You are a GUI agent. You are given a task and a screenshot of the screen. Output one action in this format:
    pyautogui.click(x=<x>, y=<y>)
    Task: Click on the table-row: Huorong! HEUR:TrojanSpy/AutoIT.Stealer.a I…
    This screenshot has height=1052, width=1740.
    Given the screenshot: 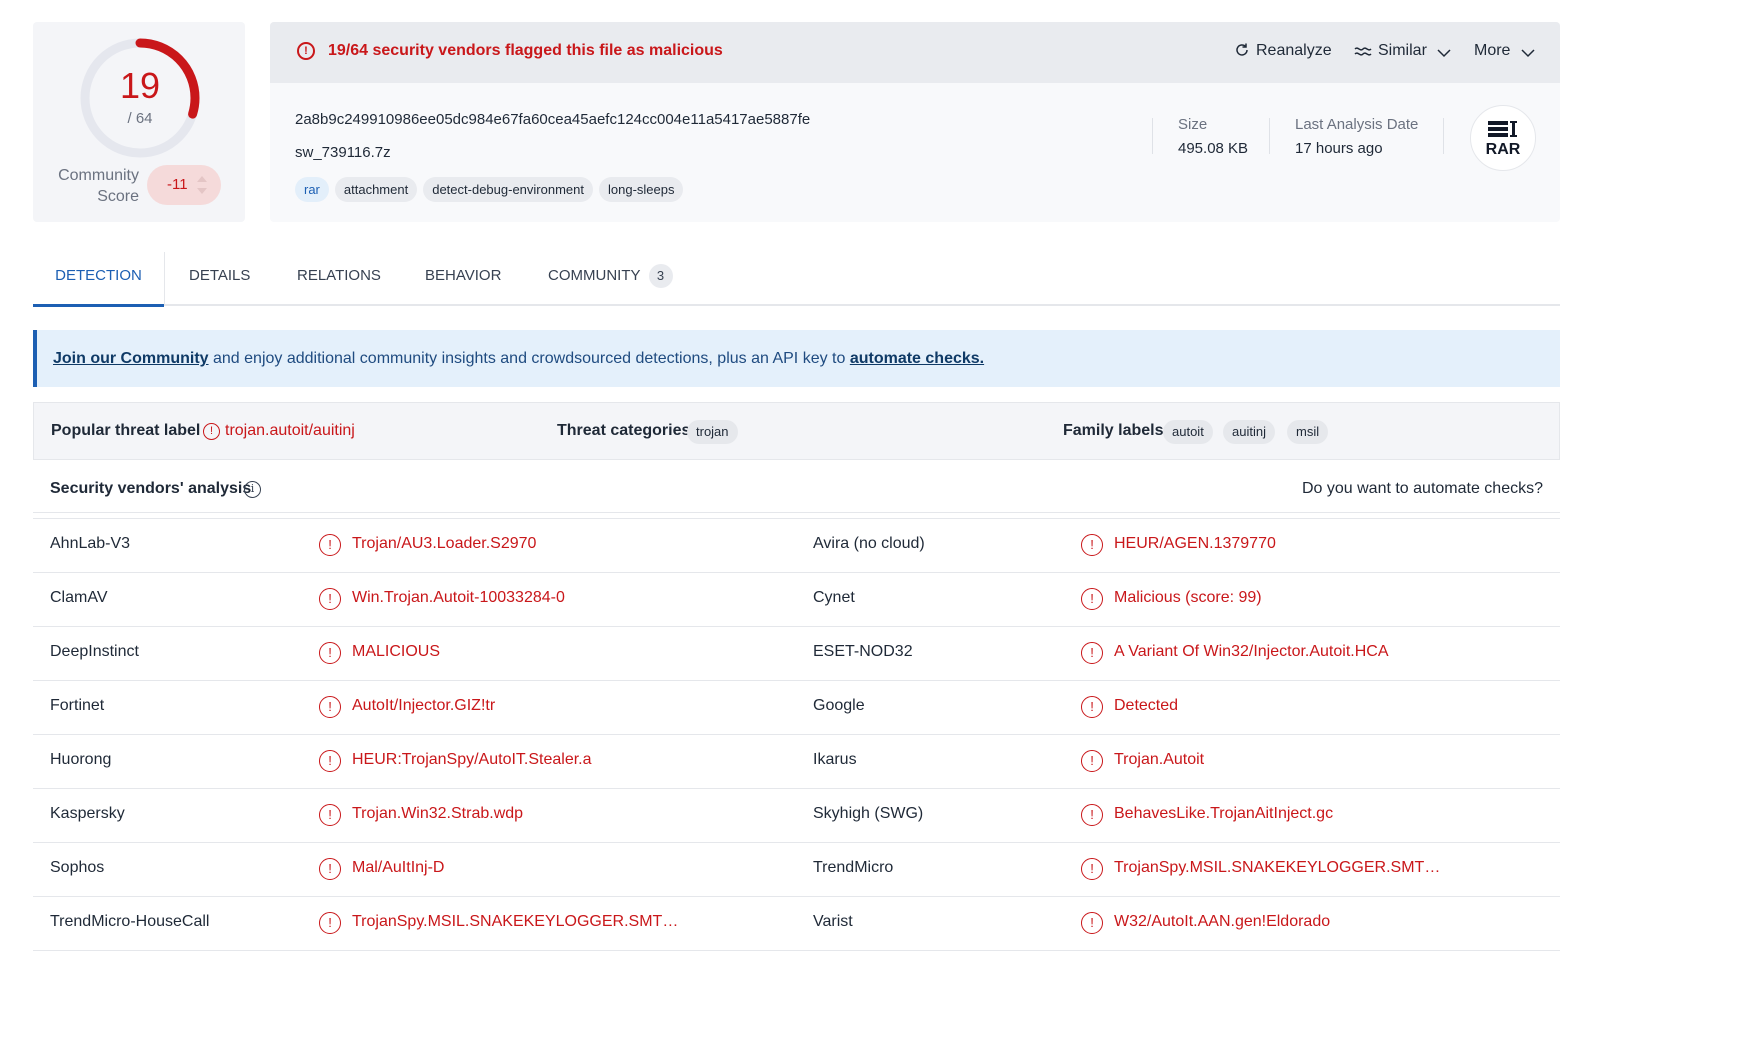 What is the action you would take?
    pyautogui.click(x=796, y=762)
    